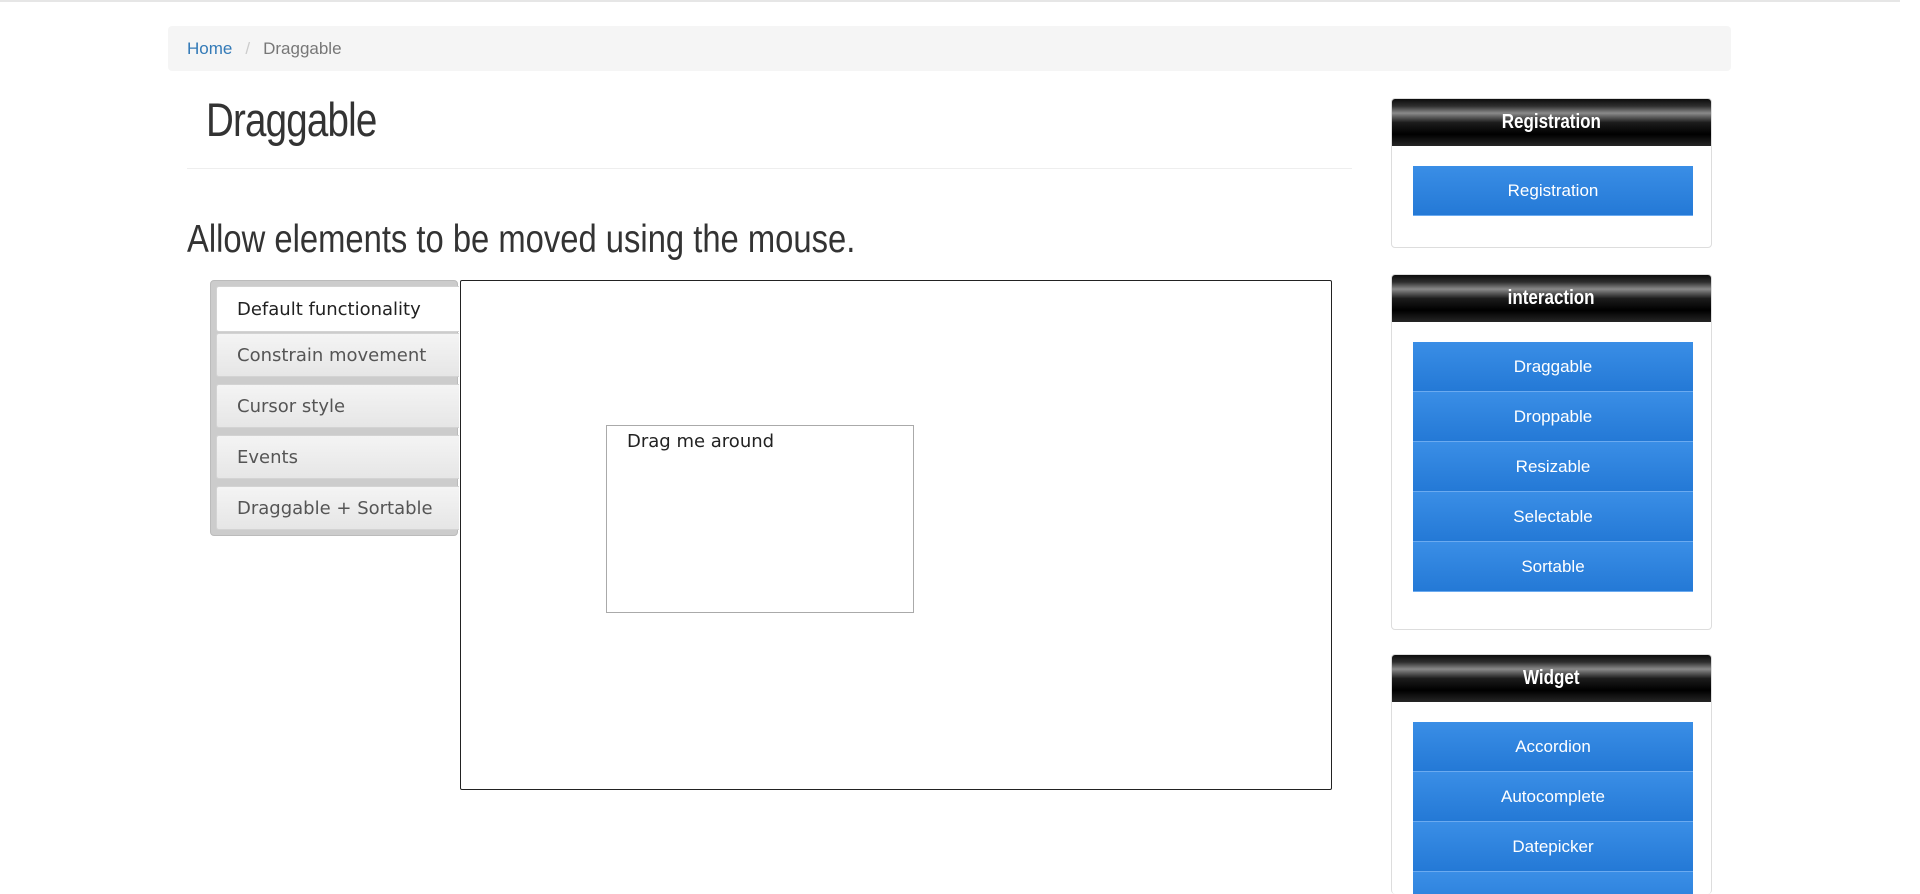 This screenshot has height=894, width=1920. Describe the element at coordinates (1553, 191) in the screenshot. I see `sidebar-link-registration: Registration` at that location.